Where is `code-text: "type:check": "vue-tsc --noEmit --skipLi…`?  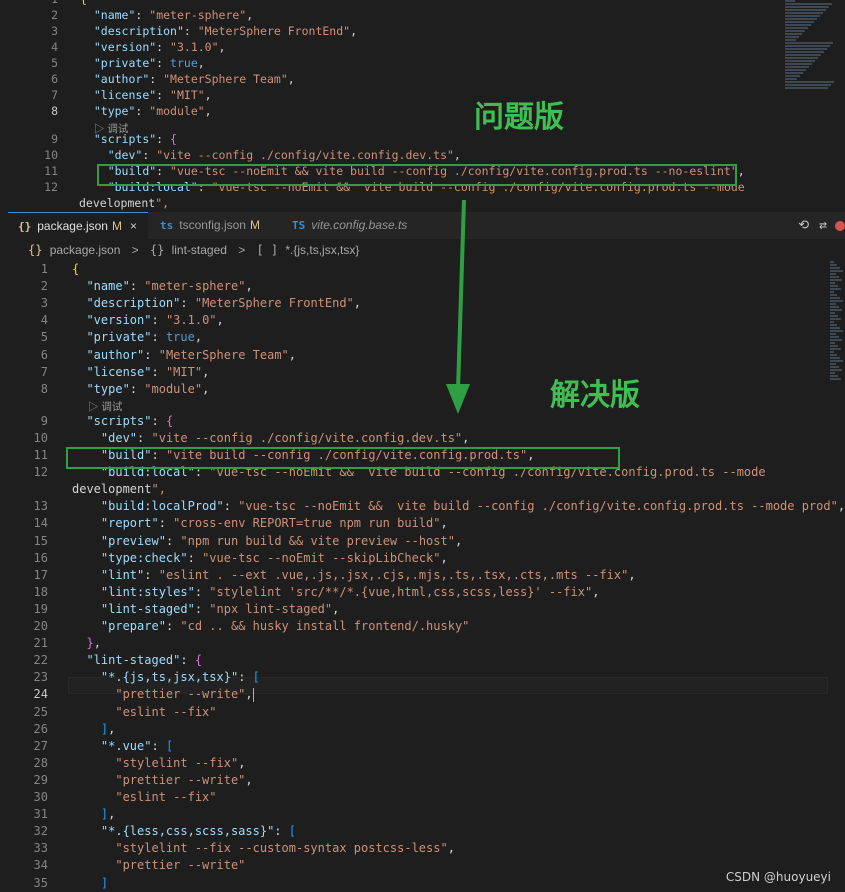 code-text: "type:check": "vue-tsc --noEmit --skipLi… is located at coordinates (274, 557).